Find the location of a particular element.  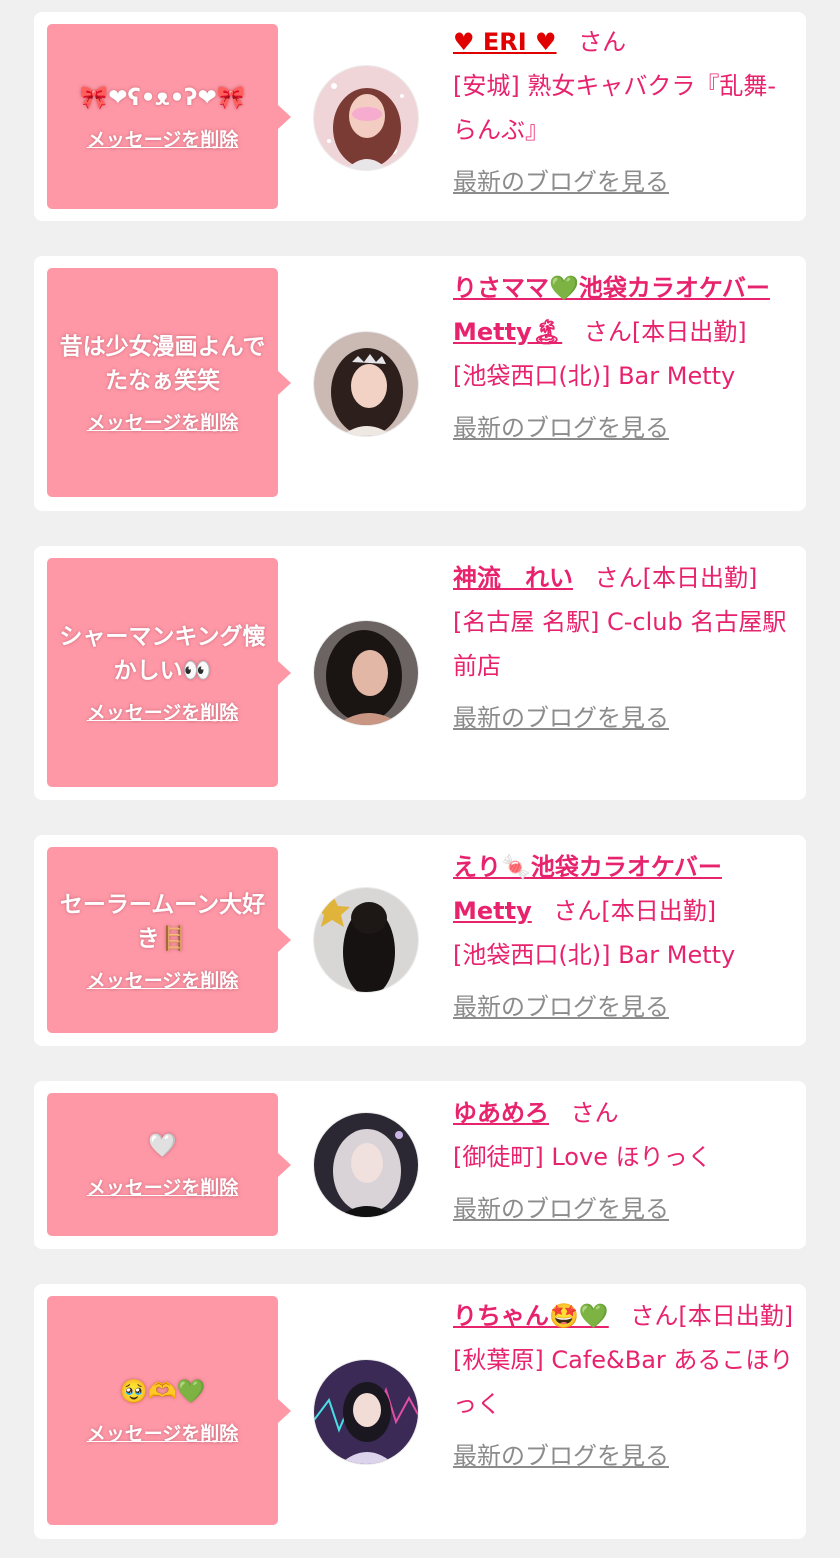

cast-info: ゆあめろ さん [御徒町] Love ほりっく 最新のブログを見る is located at coordinates (625, 1161).